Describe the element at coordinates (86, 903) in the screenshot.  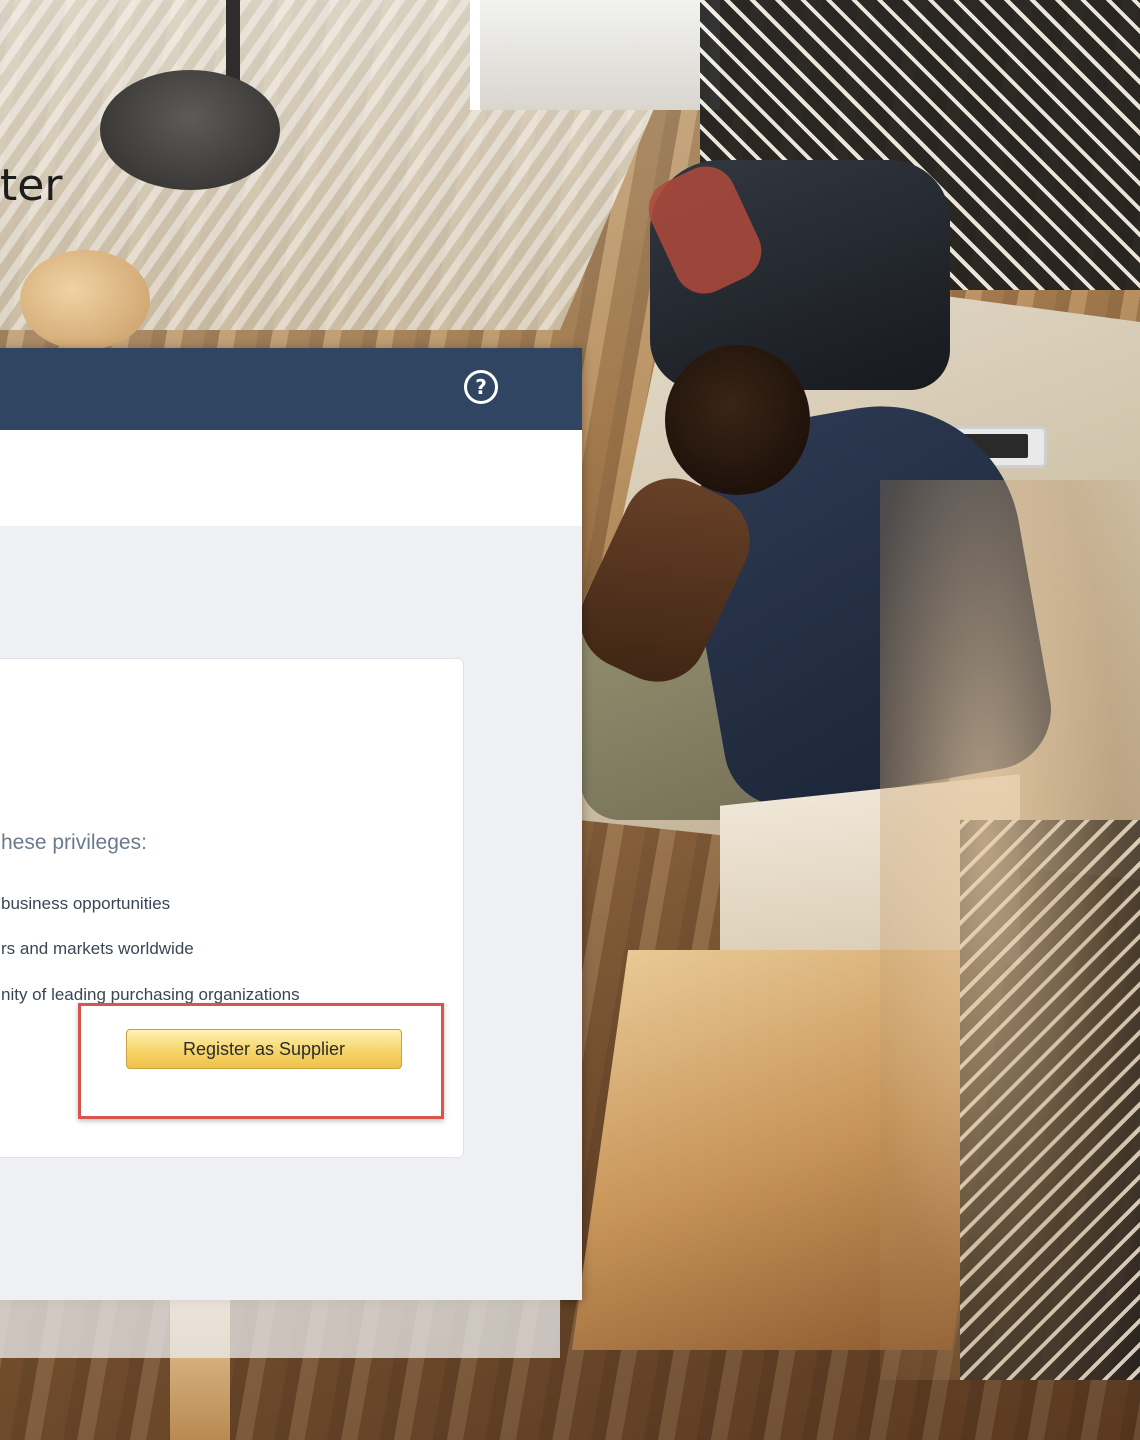
I see `benefit-item: business opportunities` at that location.